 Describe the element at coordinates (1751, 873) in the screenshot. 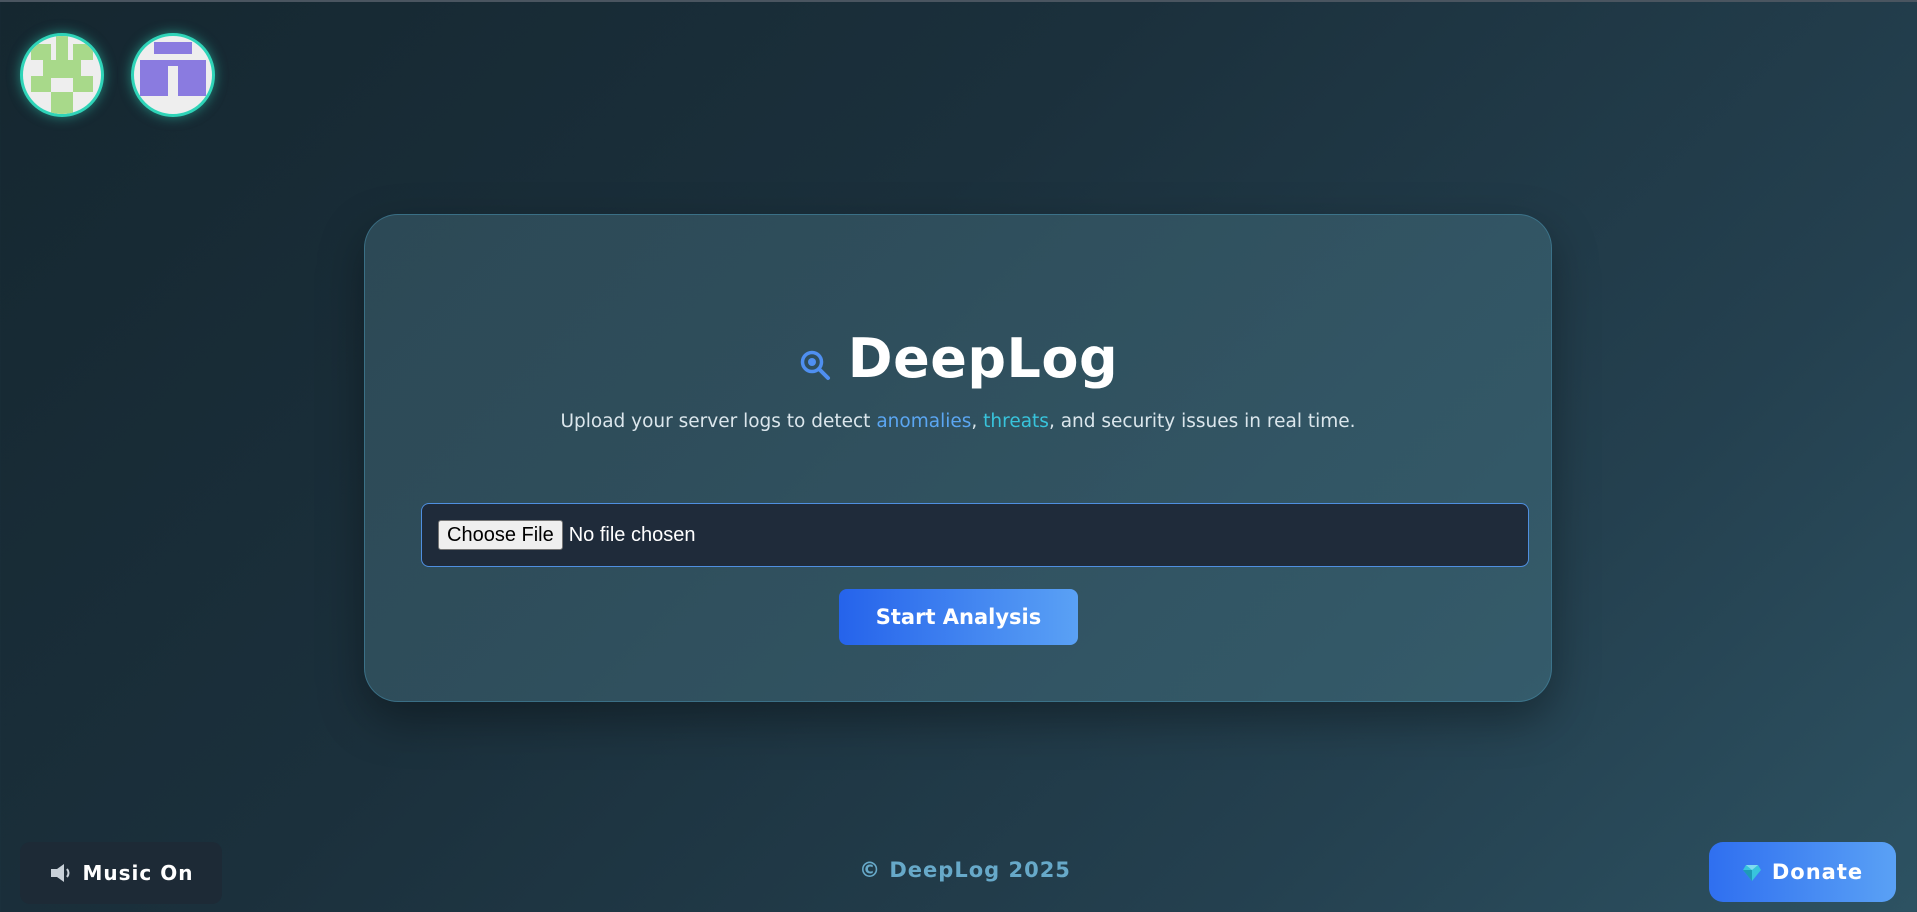

I see `gem-icon` at that location.